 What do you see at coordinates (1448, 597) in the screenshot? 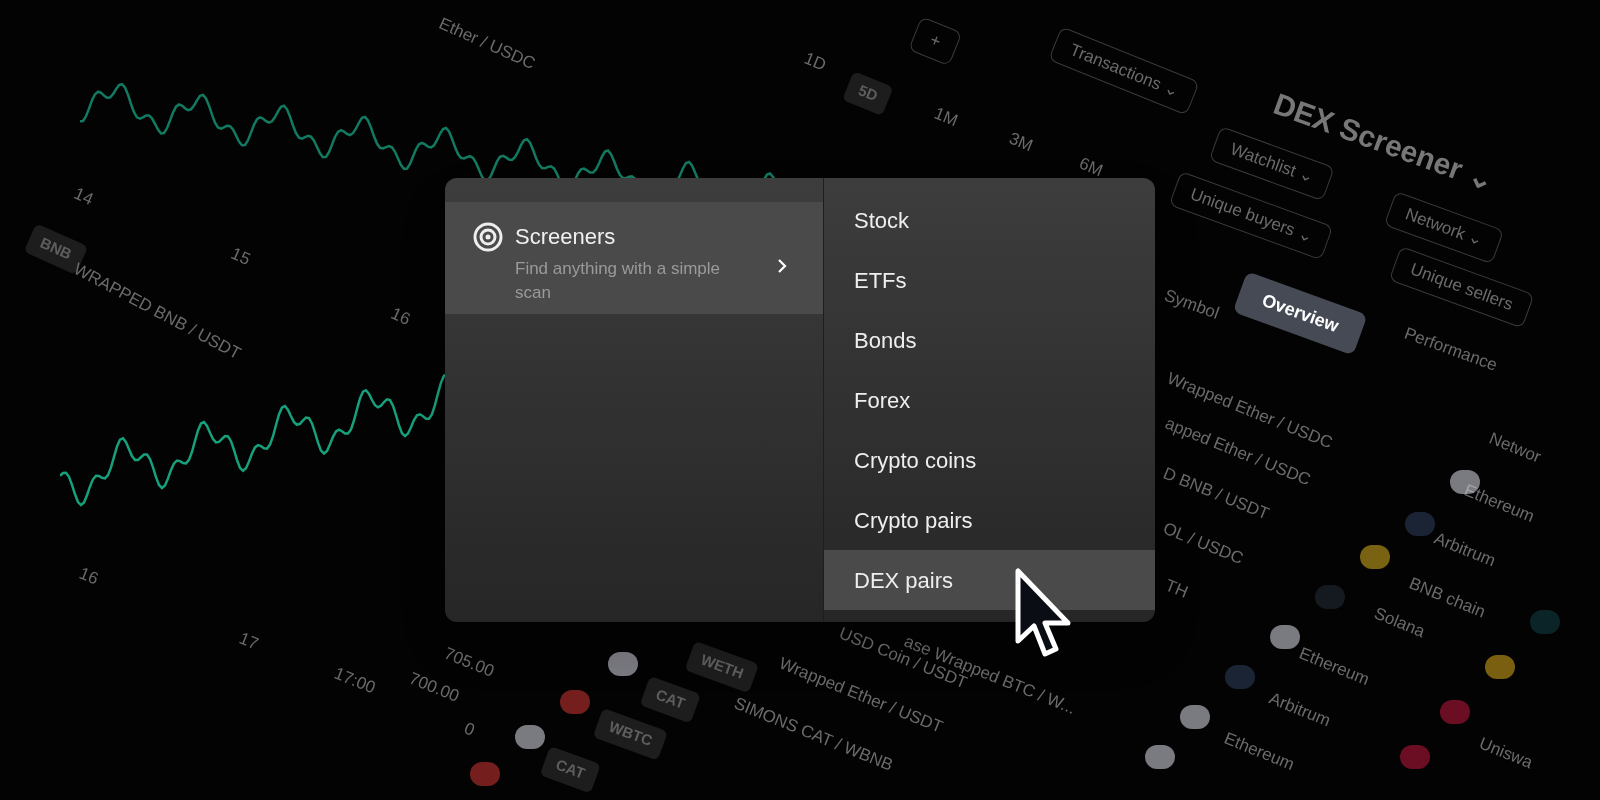
I see `background-label: BNB chain` at bounding box center [1448, 597].